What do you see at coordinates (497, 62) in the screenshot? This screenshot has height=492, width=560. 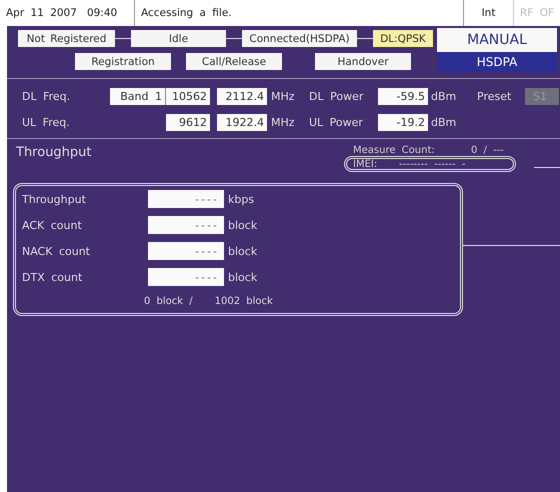 I see `system-label: HSDPA` at bounding box center [497, 62].